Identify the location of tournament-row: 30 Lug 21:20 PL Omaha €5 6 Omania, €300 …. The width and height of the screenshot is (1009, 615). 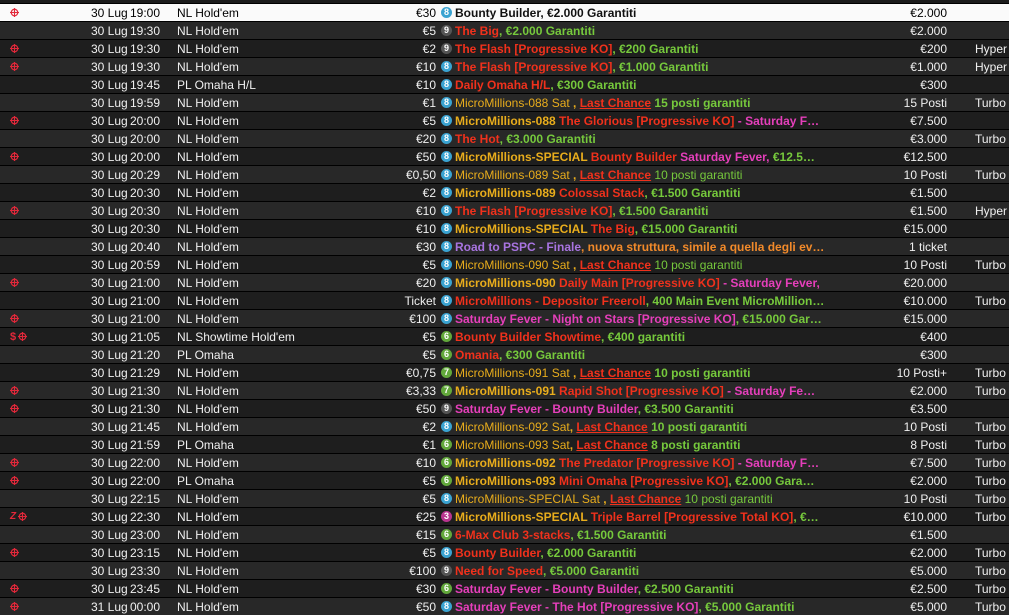
(504, 354).